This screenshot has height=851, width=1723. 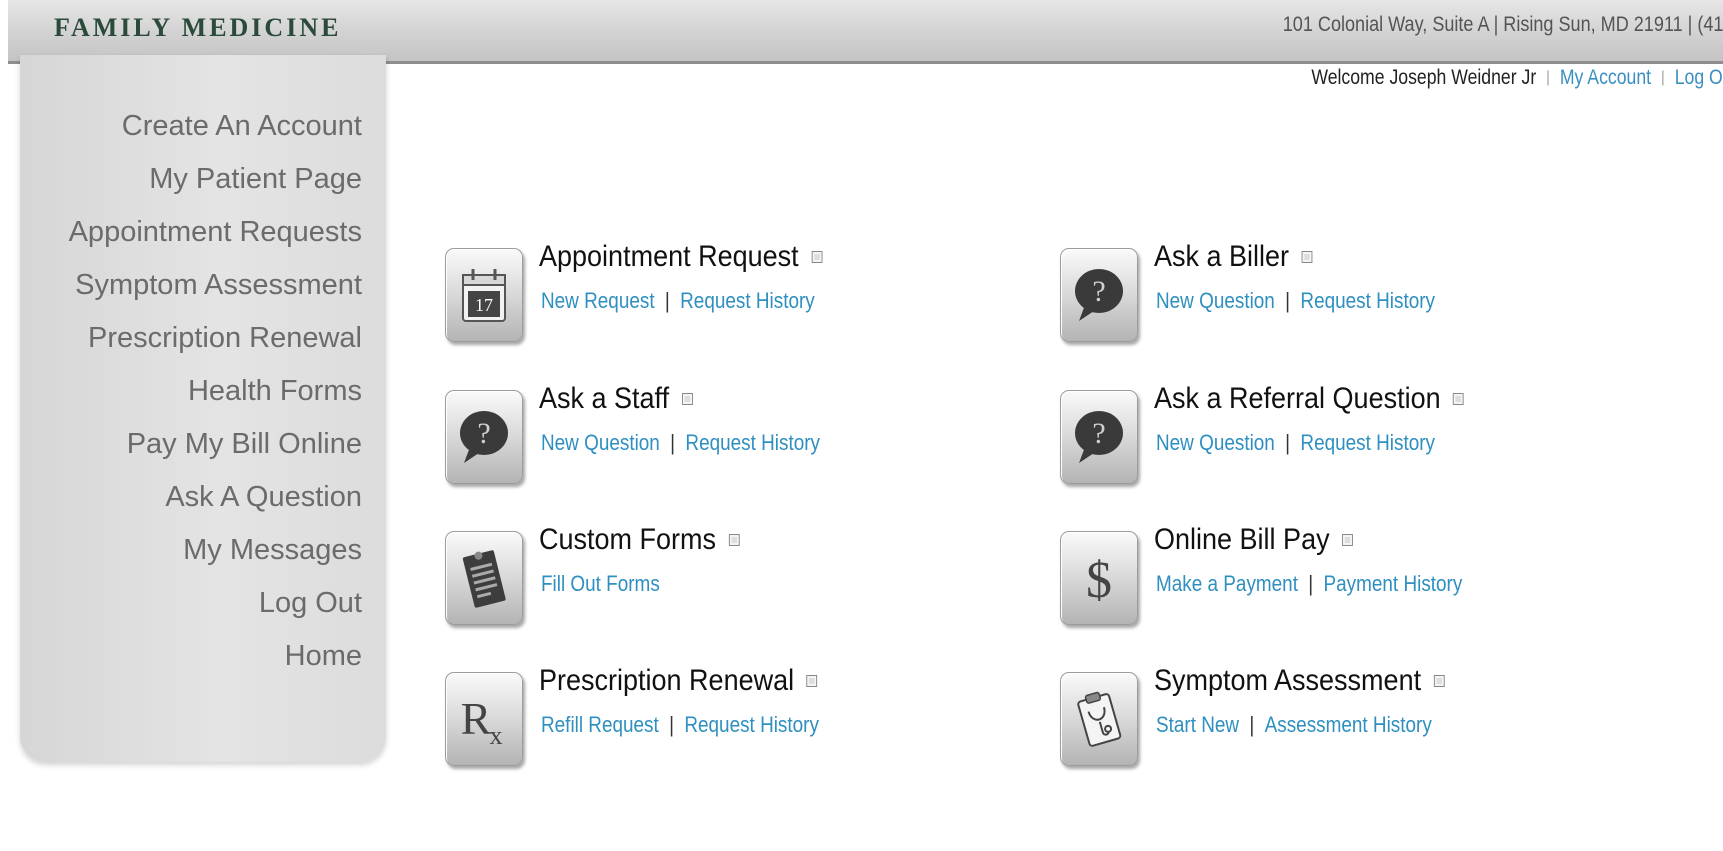 What do you see at coordinates (215, 232) in the screenshot?
I see `sidebar-item-appointment-requests: Appointment Requests` at bounding box center [215, 232].